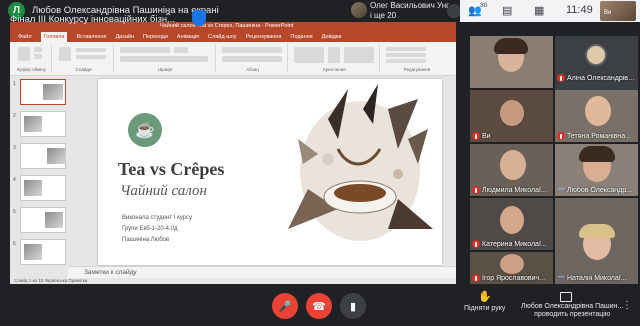  I want to click on microphone-off-button: 🎤, so click(285, 306).